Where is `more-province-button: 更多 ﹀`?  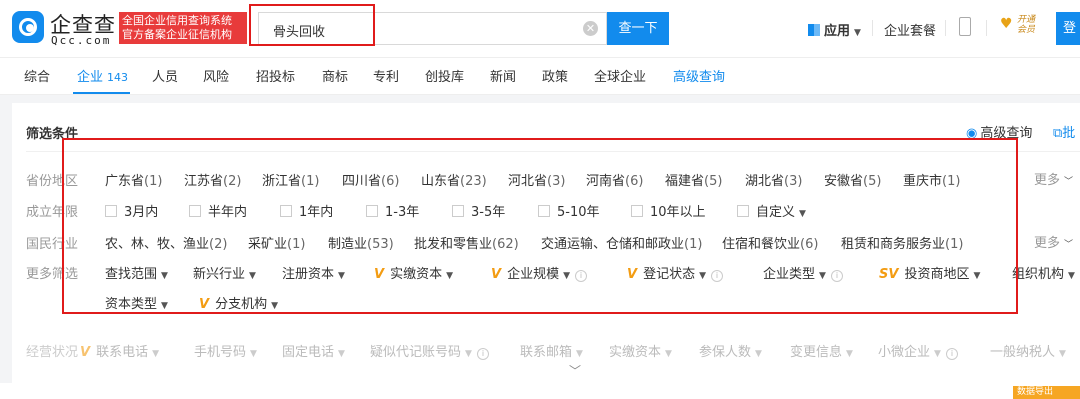
more-province-button: 更多 ﹀ is located at coordinates (1053, 178).